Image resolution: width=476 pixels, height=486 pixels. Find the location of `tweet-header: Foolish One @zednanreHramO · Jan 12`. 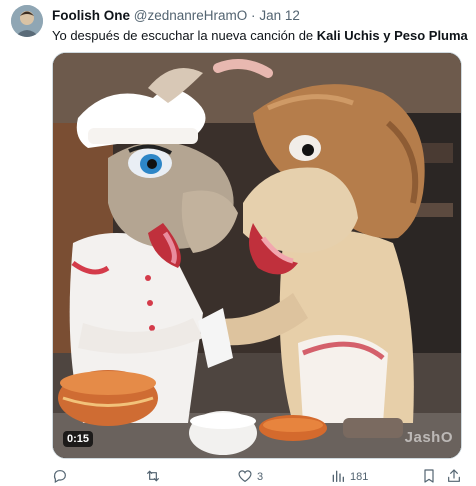

tweet-header: Foolish One @zednanreHramO · Jan 12 is located at coordinates (176, 16).